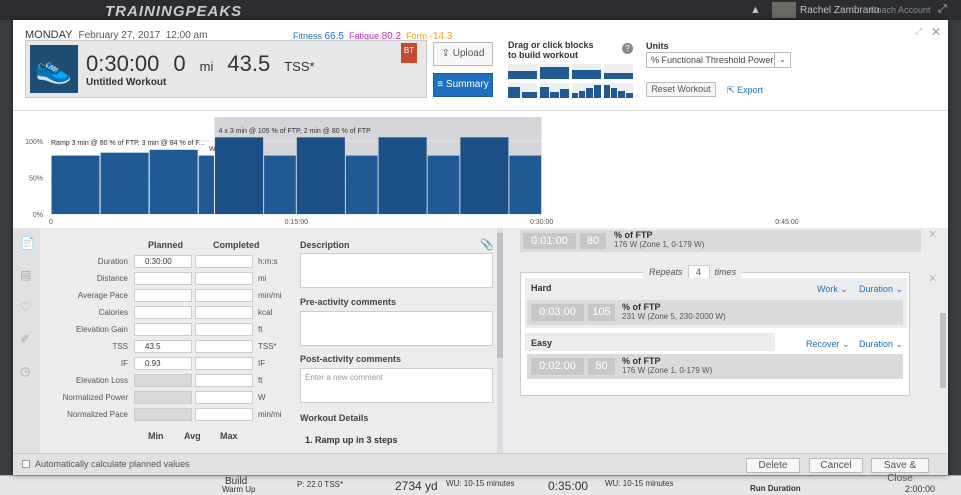 The height and width of the screenshot is (495, 961). Describe the element at coordinates (601, 366) in the screenshot. I see `easy-value: 80` at that location.